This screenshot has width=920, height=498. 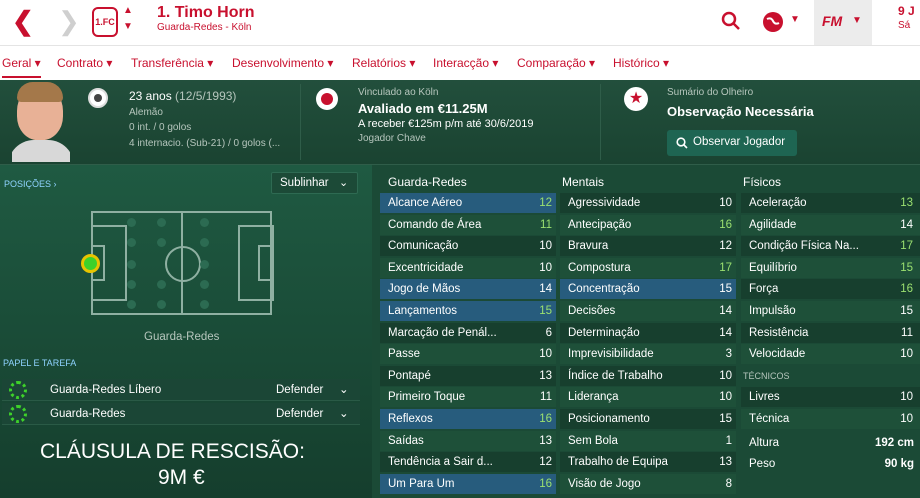 What do you see at coordinates (773, 267) in the screenshot?
I see `attribute-name: Equilíbrio` at bounding box center [773, 267].